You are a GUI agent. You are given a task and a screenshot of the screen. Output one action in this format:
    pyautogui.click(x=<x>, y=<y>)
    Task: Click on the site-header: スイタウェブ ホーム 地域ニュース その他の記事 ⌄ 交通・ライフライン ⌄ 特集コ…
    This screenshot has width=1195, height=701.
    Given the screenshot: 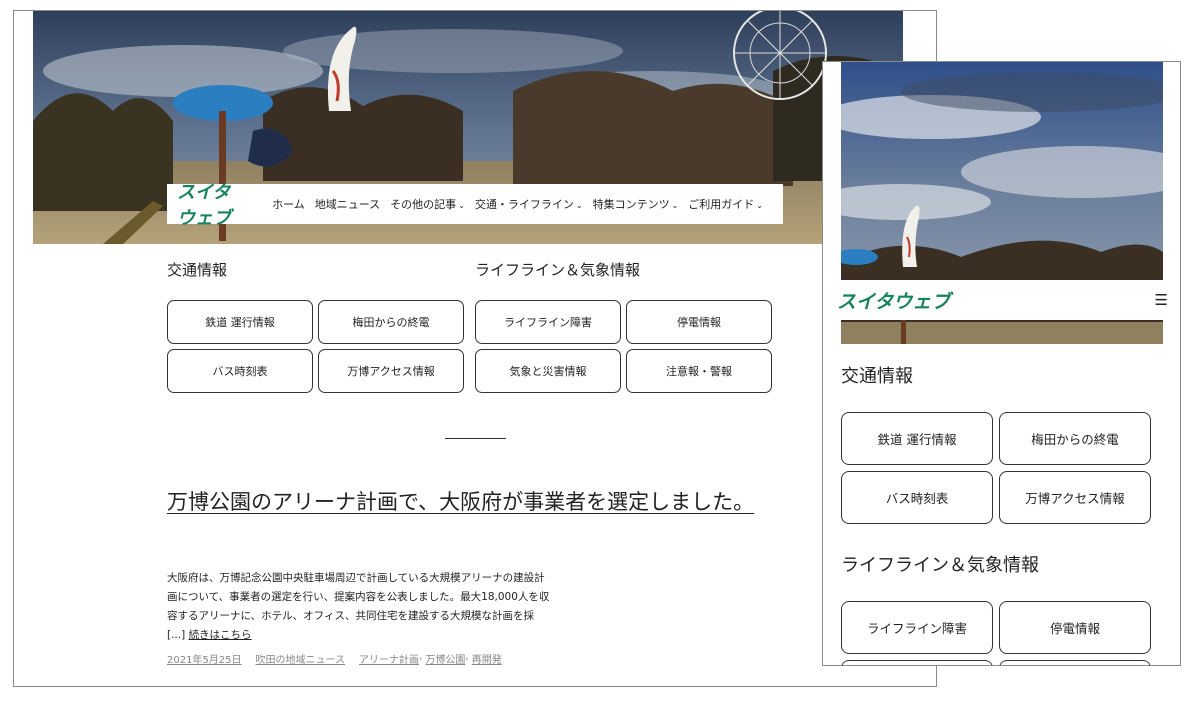 What is the action you would take?
    pyautogui.click(x=475, y=205)
    